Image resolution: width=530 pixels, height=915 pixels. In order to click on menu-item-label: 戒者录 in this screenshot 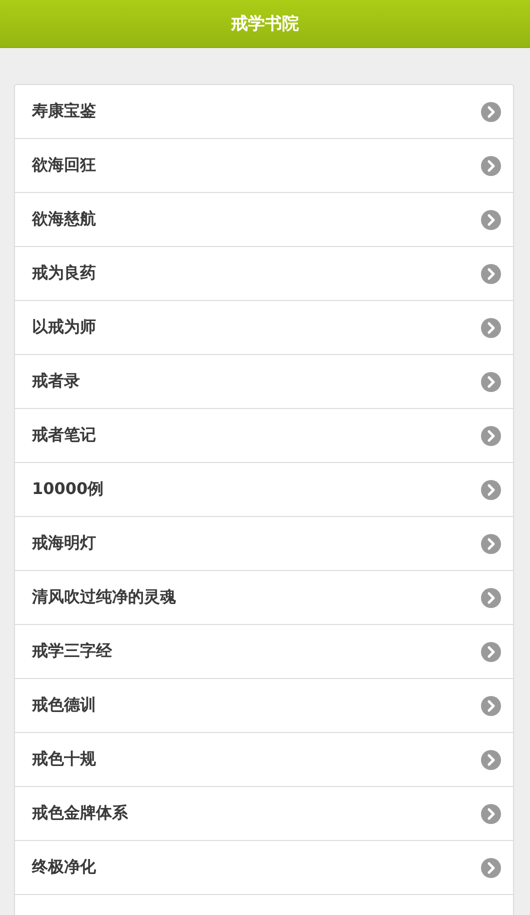, I will do `click(56, 381)`.